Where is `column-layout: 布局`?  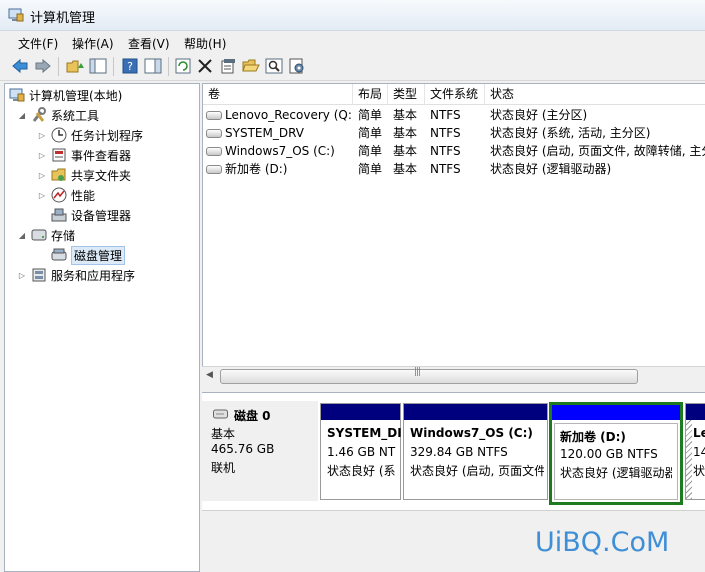 column-layout: 布局 is located at coordinates (370, 94).